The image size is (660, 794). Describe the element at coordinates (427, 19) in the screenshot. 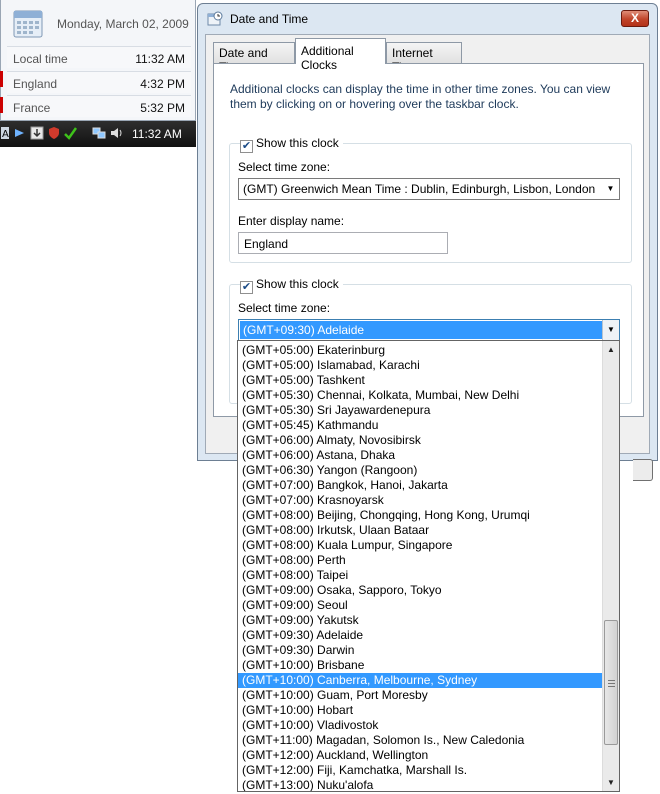

I see `title-bar: Date and Time X` at that location.